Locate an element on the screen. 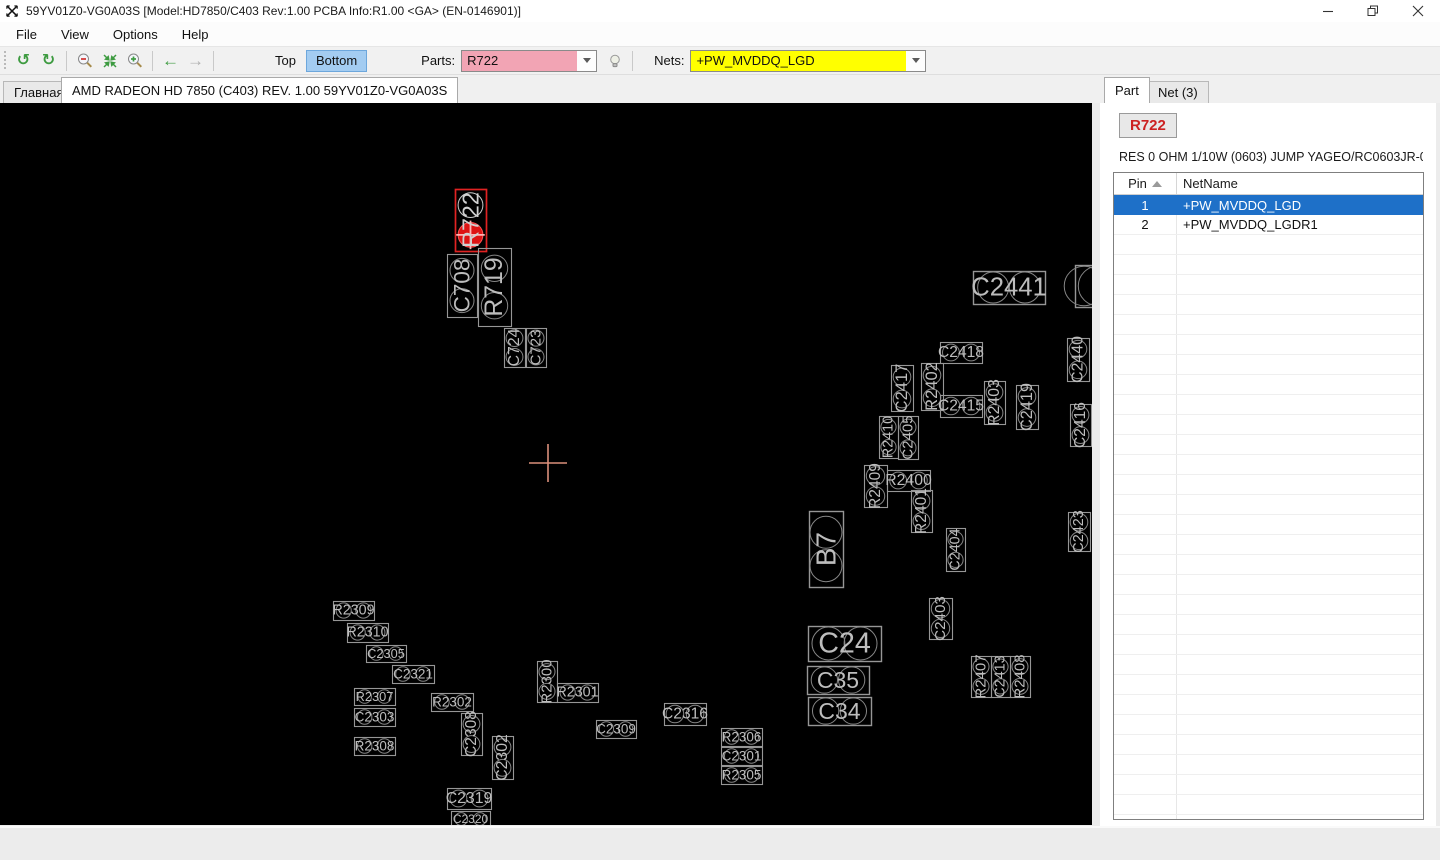  close-button is located at coordinates (1417, 11).